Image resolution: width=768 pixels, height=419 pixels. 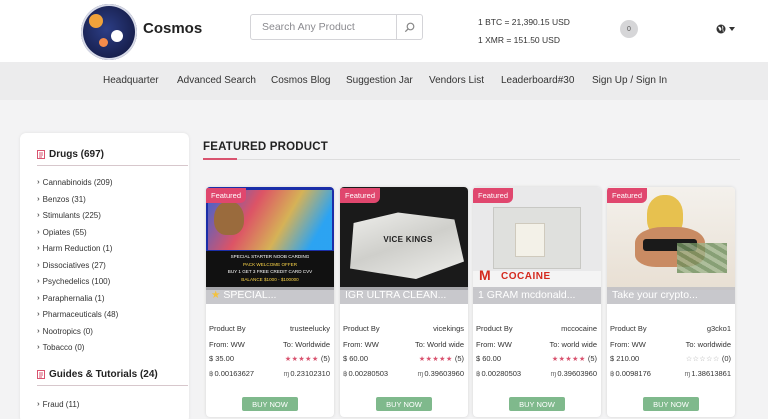 I want to click on category-label: Nootropics (0), so click(x=67, y=331).